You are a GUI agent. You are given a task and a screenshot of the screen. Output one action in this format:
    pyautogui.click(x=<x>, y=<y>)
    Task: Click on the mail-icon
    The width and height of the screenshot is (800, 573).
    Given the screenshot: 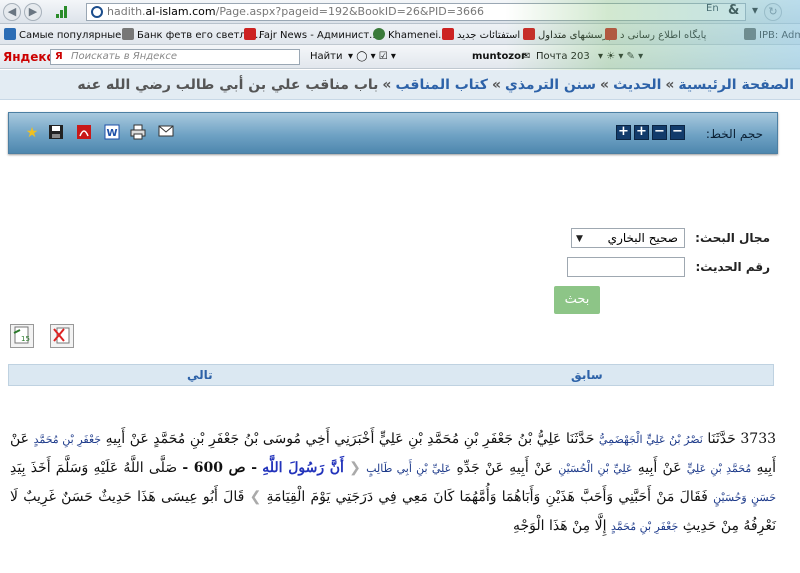 What is the action you would take?
    pyautogui.click(x=166, y=133)
    